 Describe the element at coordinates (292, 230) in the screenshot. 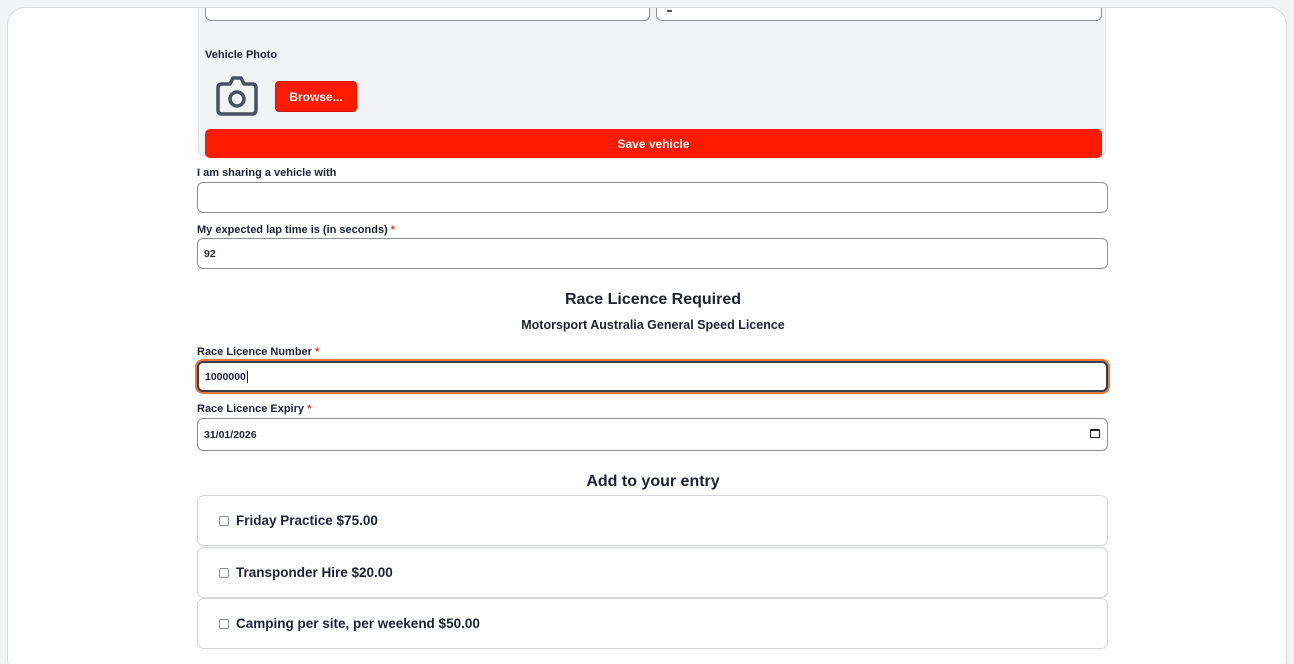

I see `laptime-label-text: My expected lap time is (in seconds)` at that location.